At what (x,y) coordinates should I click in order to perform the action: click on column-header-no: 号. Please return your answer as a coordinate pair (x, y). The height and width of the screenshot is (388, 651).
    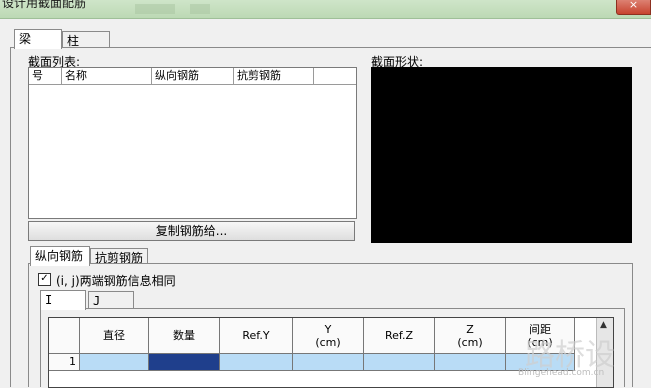
    Looking at the image, I should click on (45, 76).